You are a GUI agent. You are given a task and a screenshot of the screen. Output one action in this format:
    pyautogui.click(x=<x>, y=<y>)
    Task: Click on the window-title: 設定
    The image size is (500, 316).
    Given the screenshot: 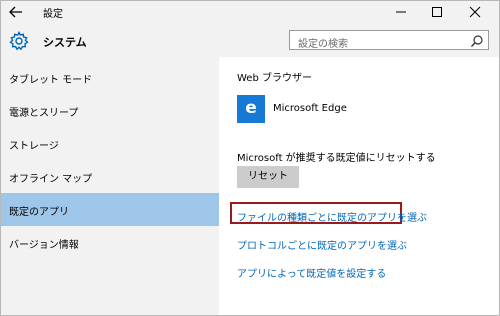 What is the action you would take?
    pyautogui.click(x=53, y=14)
    